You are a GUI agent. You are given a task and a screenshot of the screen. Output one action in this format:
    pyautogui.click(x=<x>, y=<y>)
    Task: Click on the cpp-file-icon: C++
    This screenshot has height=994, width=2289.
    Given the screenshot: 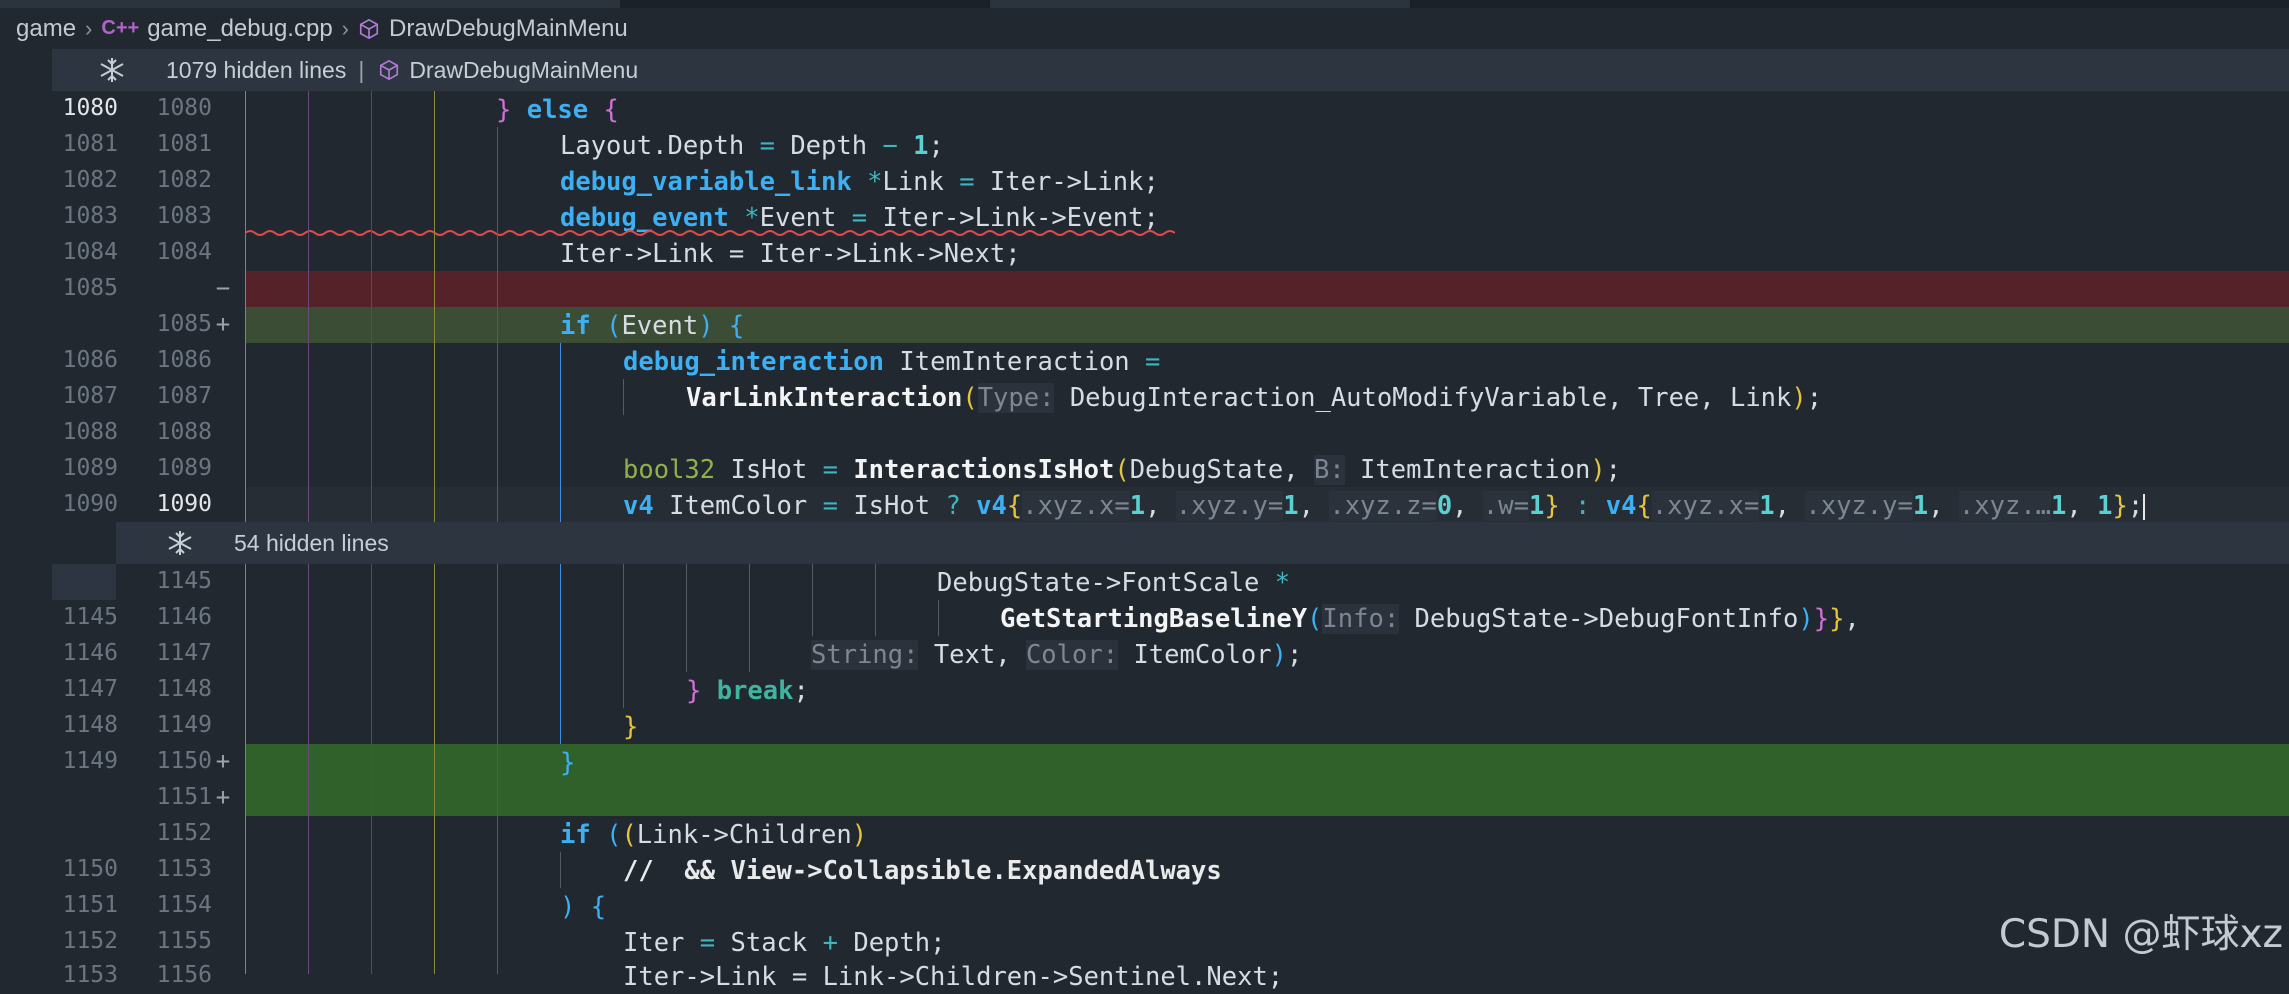 What is the action you would take?
    pyautogui.click(x=120, y=28)
    